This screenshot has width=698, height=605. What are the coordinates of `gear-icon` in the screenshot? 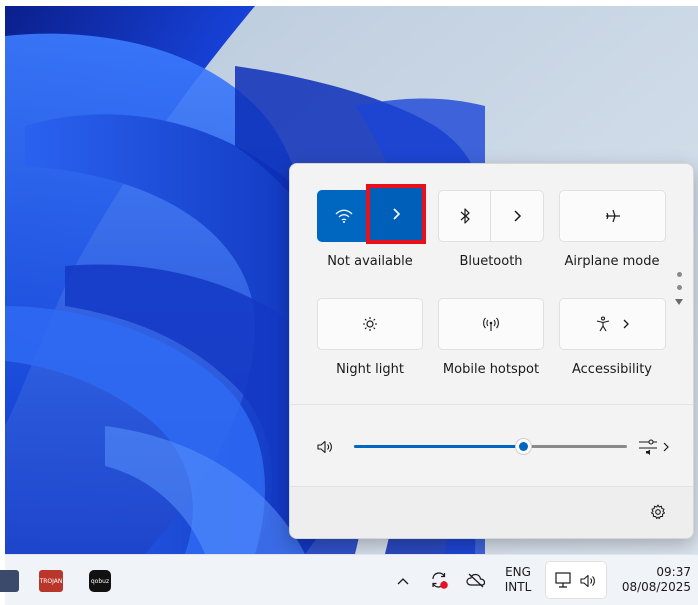 It's located at (658, 512).